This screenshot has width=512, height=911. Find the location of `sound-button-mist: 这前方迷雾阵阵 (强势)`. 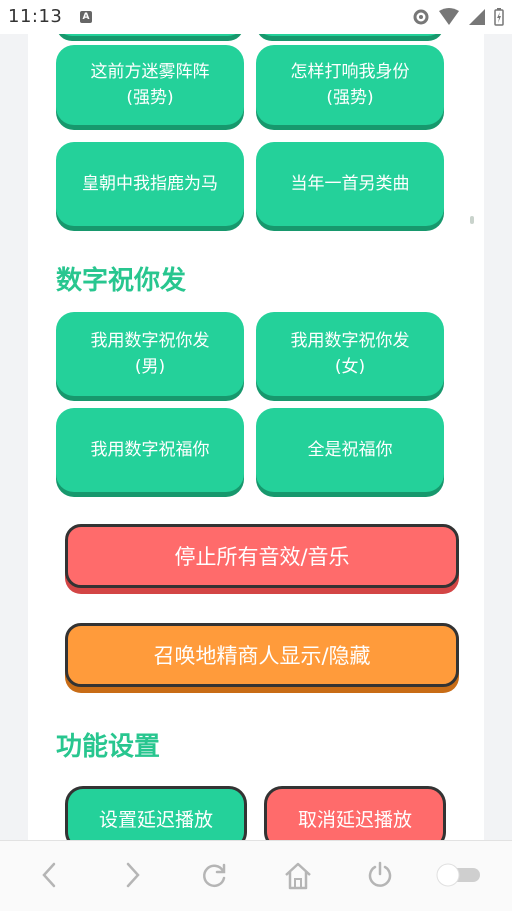

sound-button-mist: 这前方迷雾阵阵 (强势) is located at coordinates (150, 85).